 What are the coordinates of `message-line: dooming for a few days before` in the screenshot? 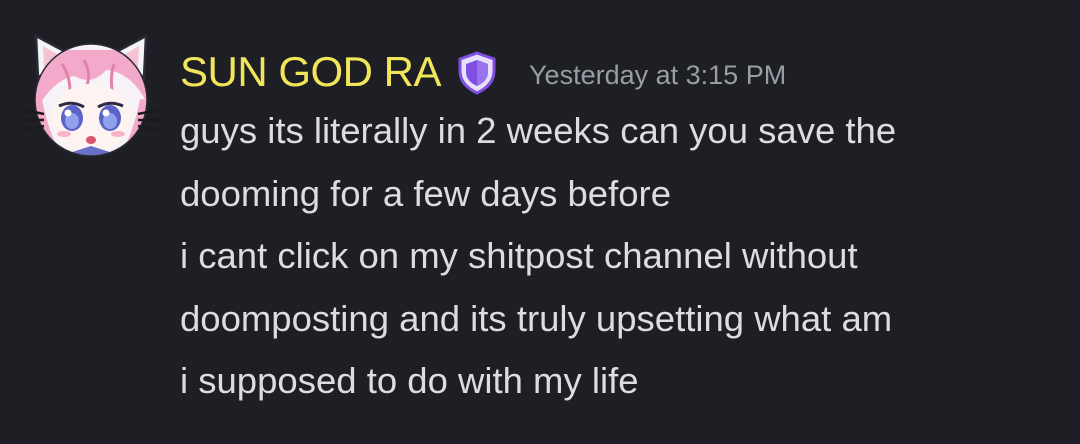 It's located at (426, 193).